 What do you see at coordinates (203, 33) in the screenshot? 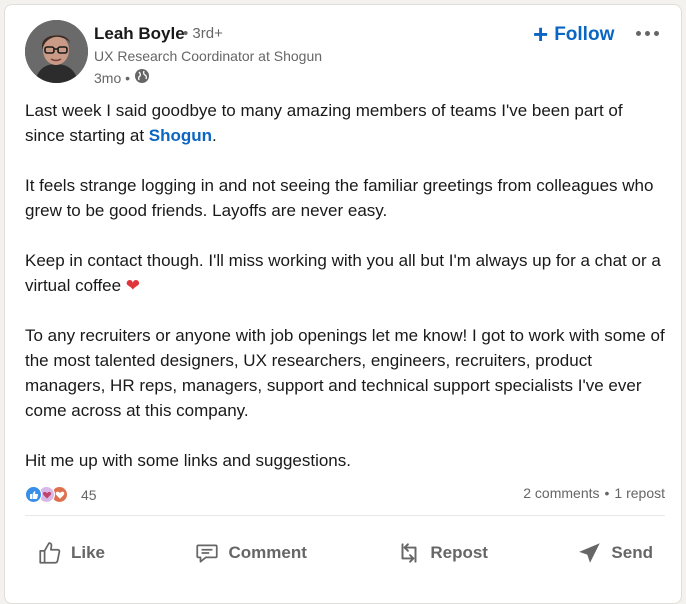
I see `connection-degree: • 3rd+` at bounding box center [203, 33].